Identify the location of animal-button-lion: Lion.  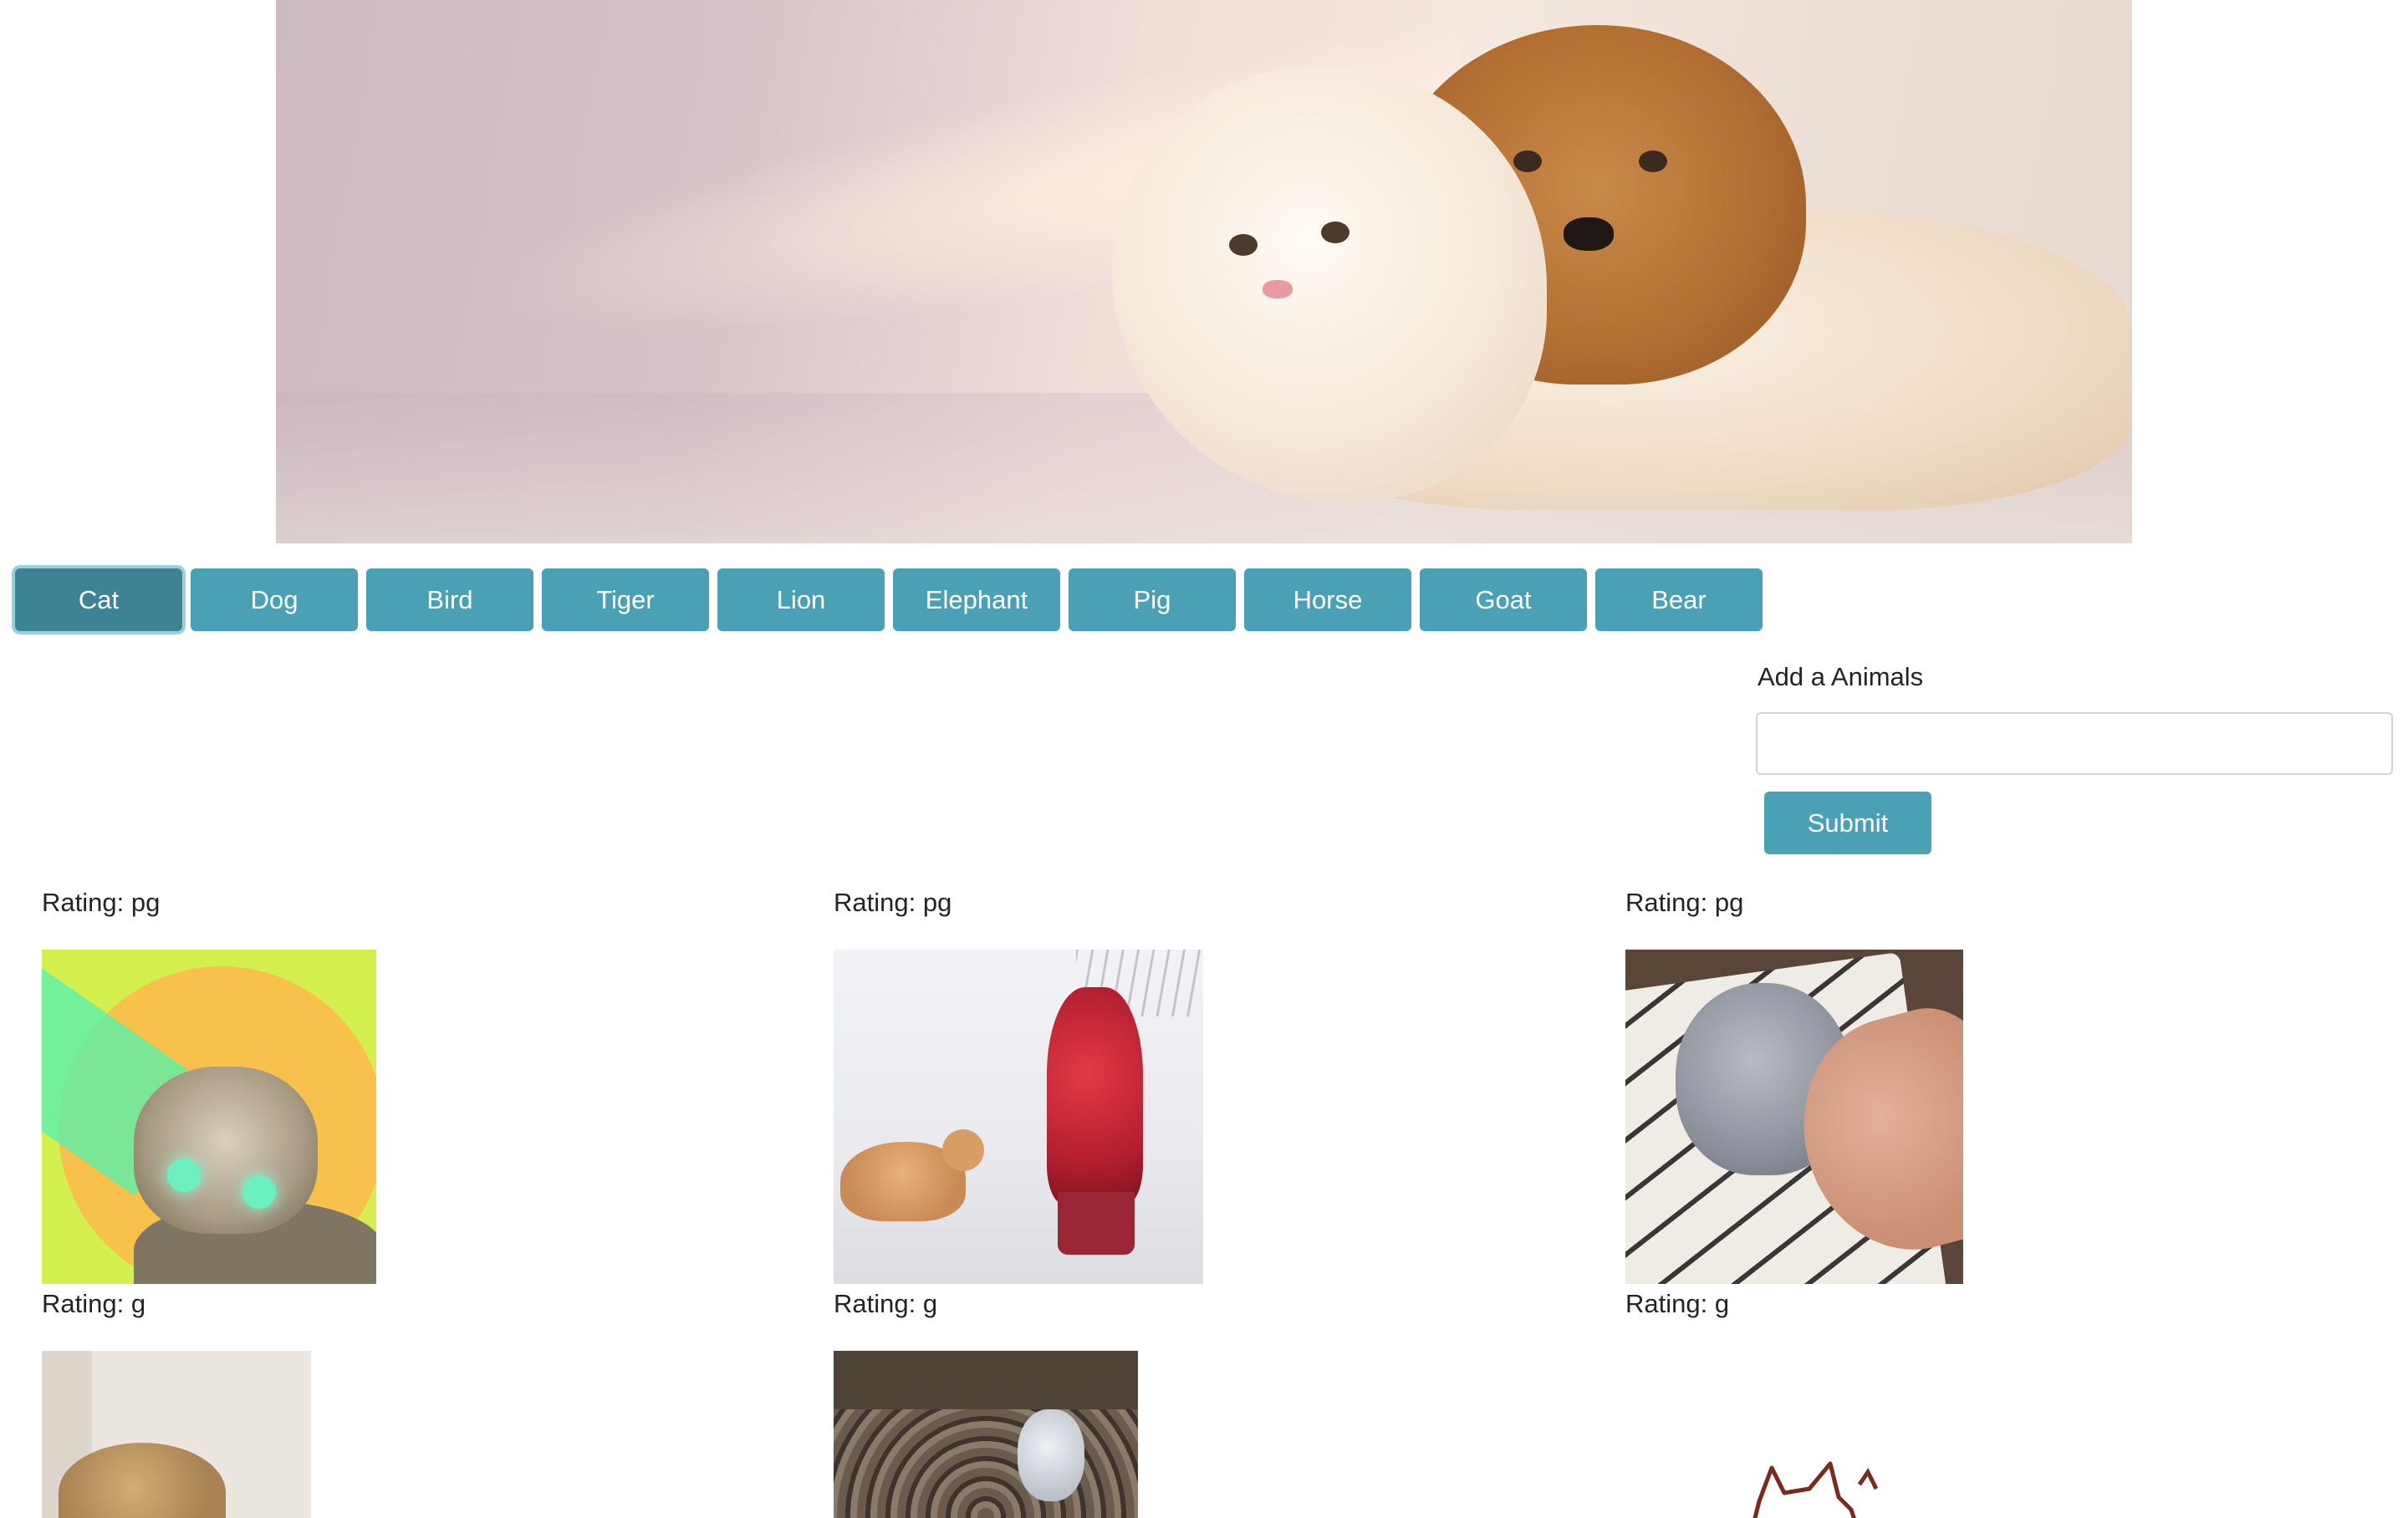
(801, 599).